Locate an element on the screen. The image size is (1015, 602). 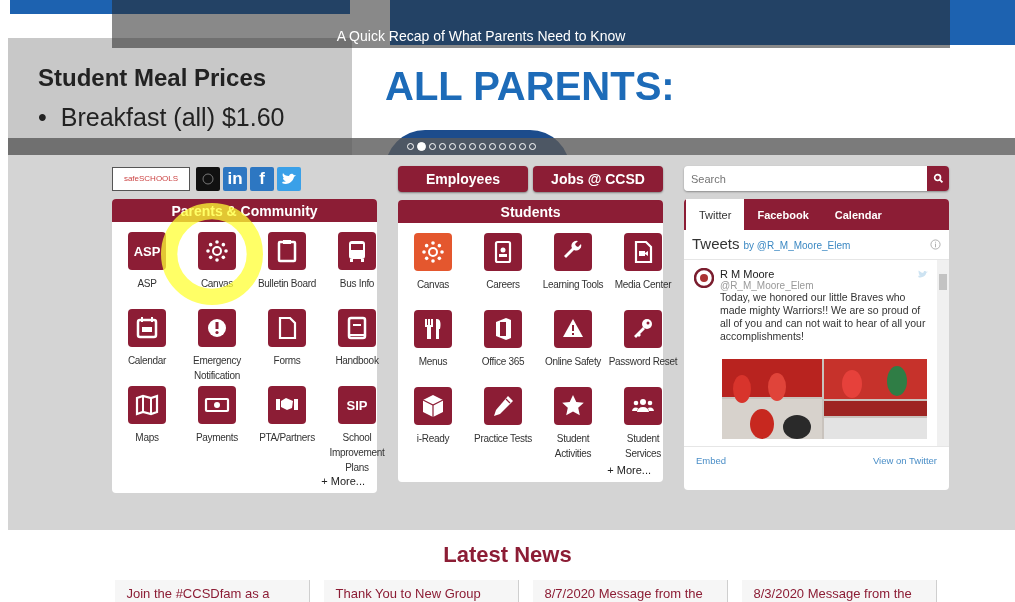
app-logo-icon is located at coordinates (208, 178).